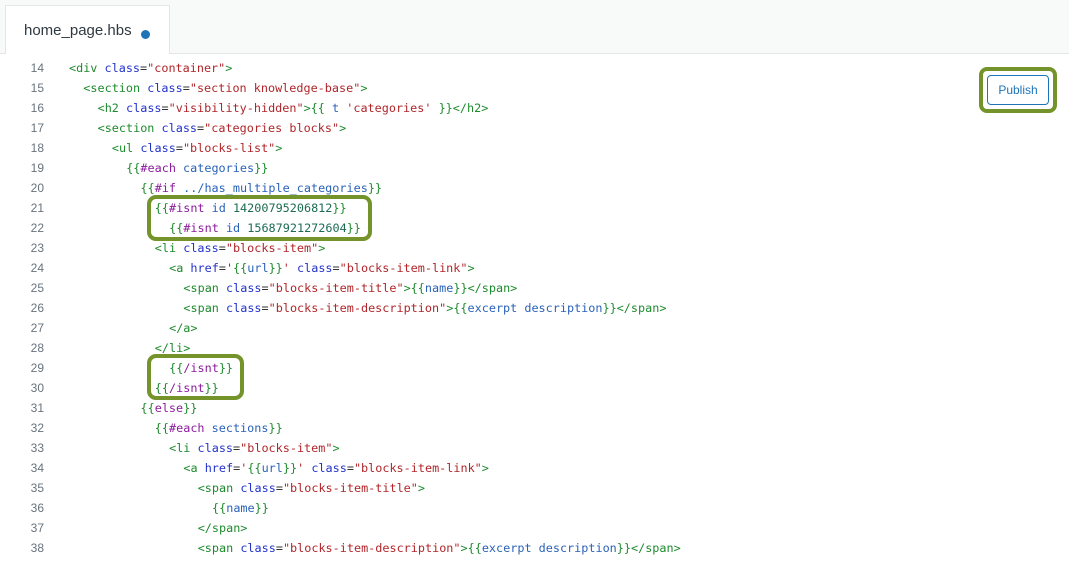 The width and height of the screenshot is (1069, 562). I want to click on code-token: else, so click(169, 408).